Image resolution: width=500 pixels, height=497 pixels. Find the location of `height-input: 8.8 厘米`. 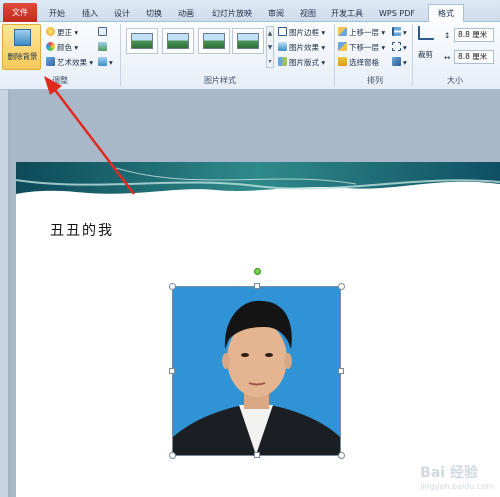

height-input: 8.8 厘米 is located at coordinates (474, 35).